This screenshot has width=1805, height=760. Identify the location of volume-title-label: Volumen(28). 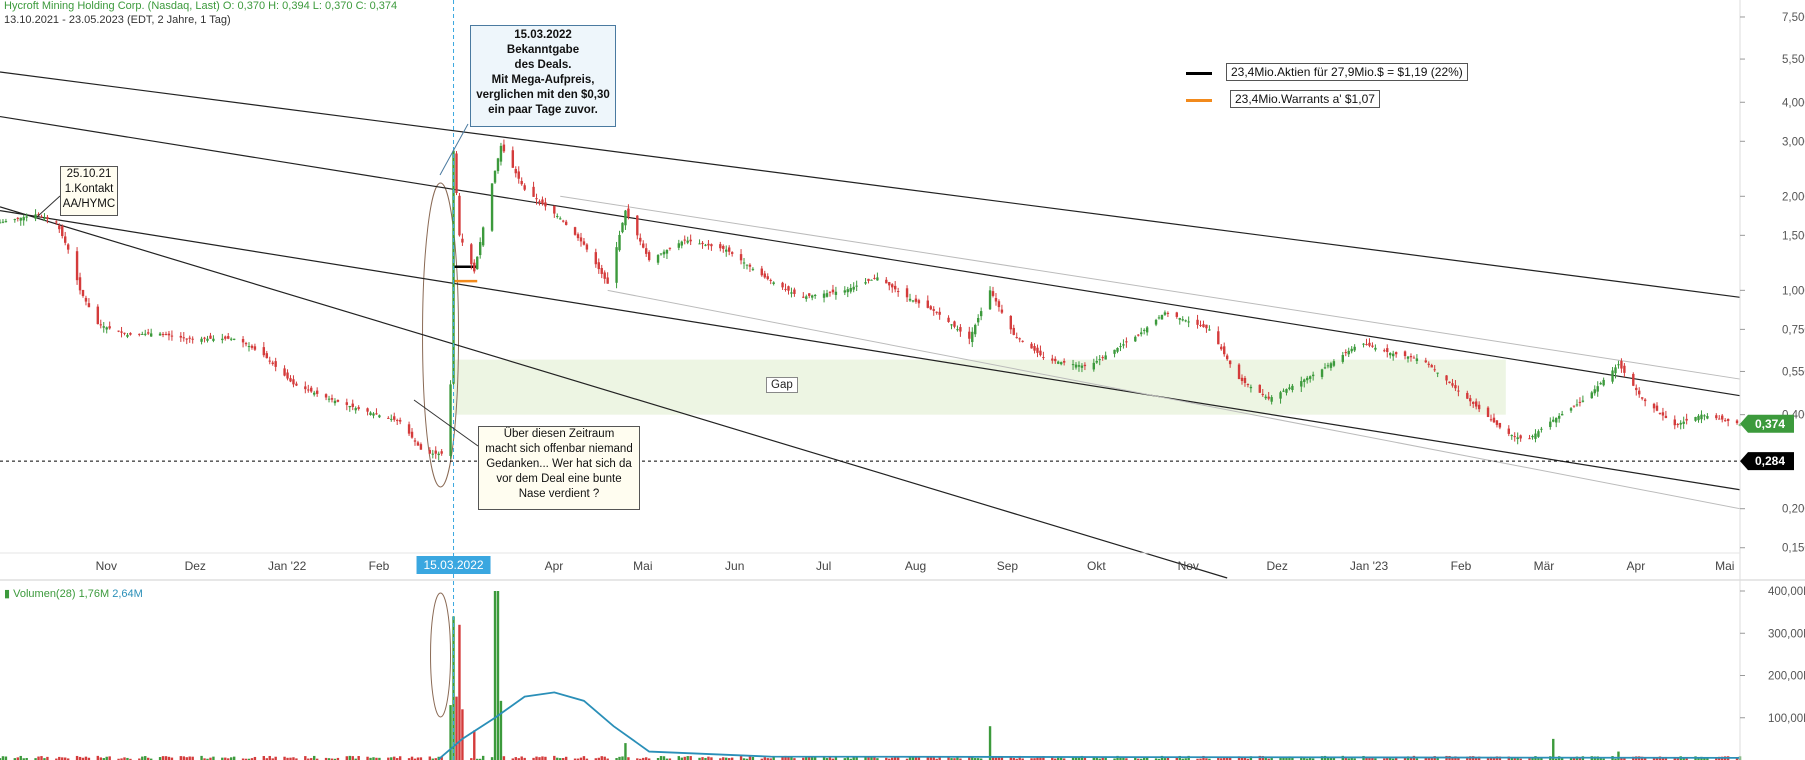
(44, 594).